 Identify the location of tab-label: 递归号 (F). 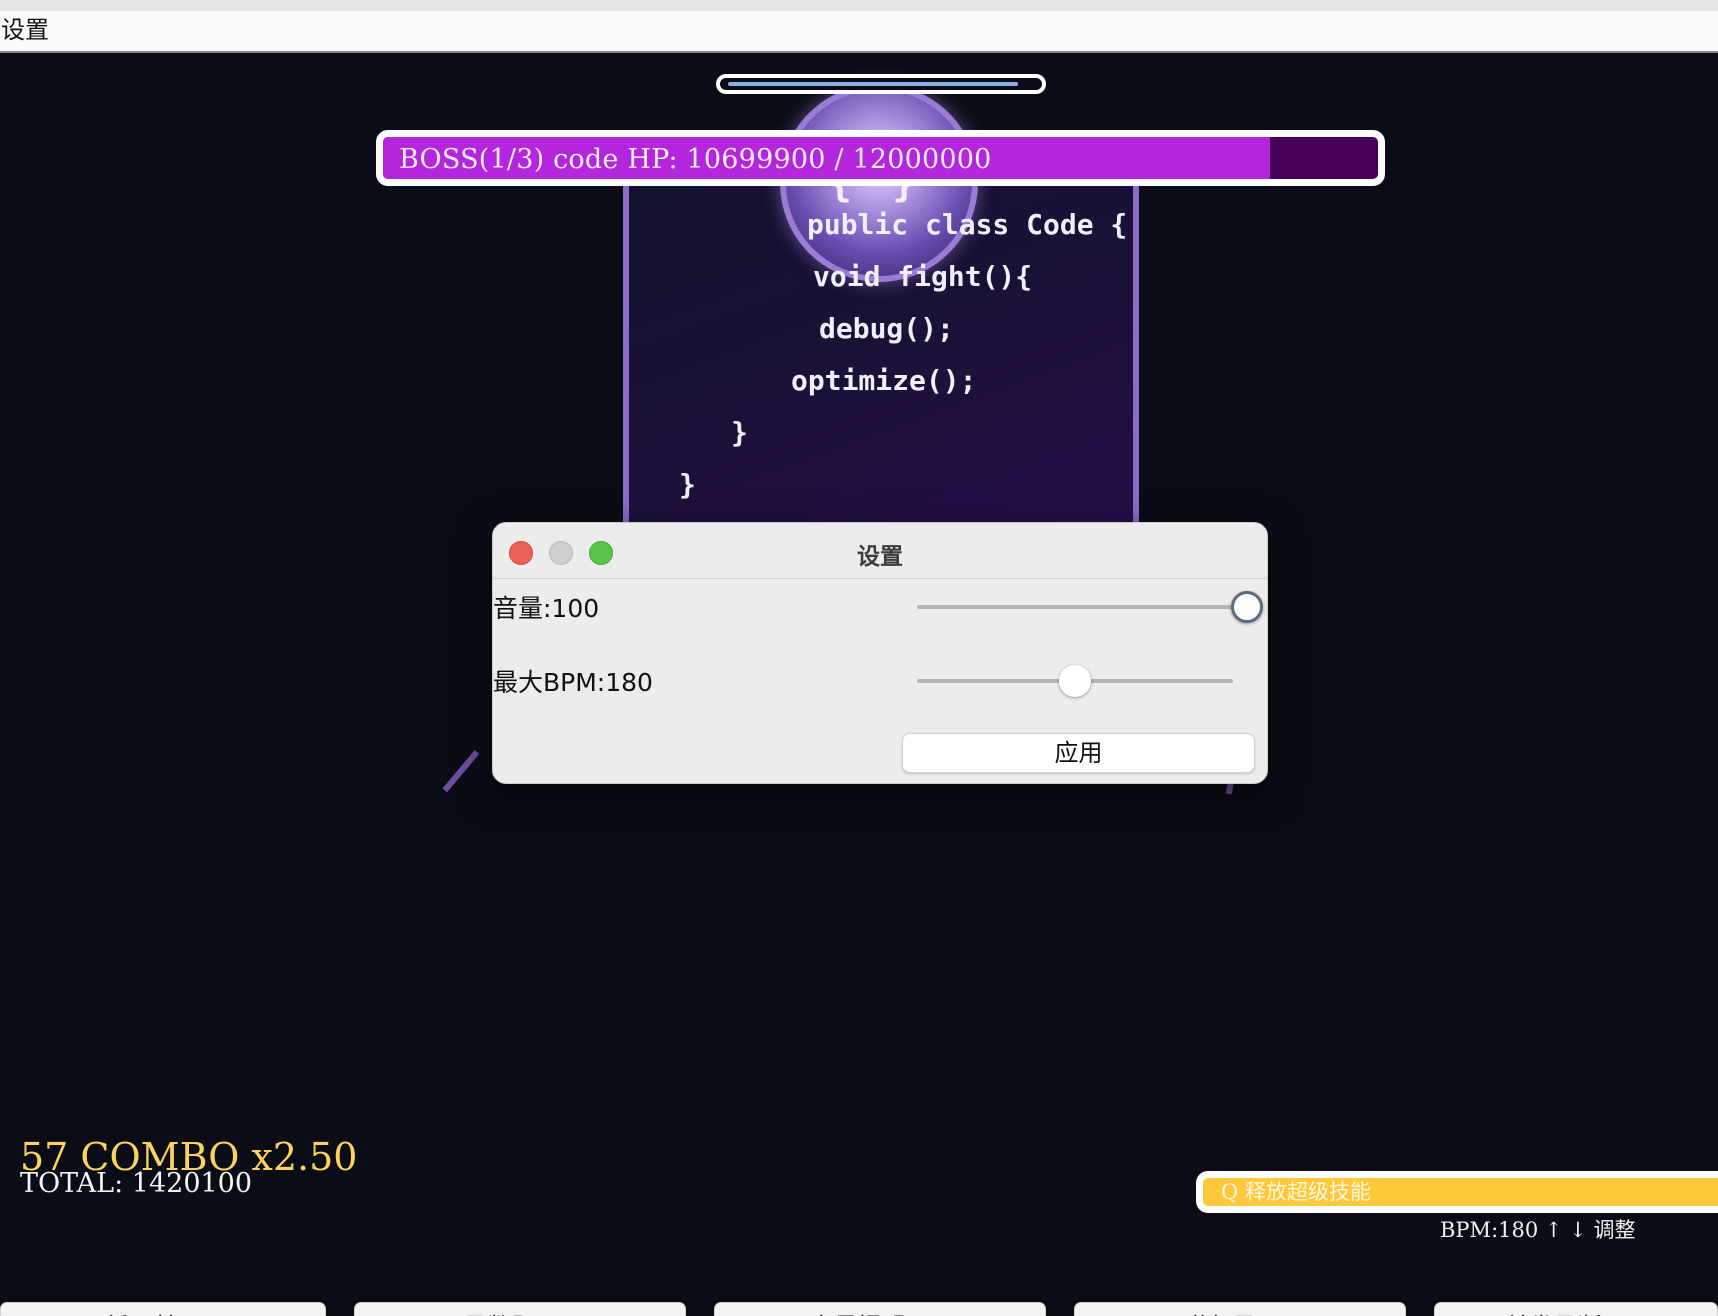
(1240, 1311).